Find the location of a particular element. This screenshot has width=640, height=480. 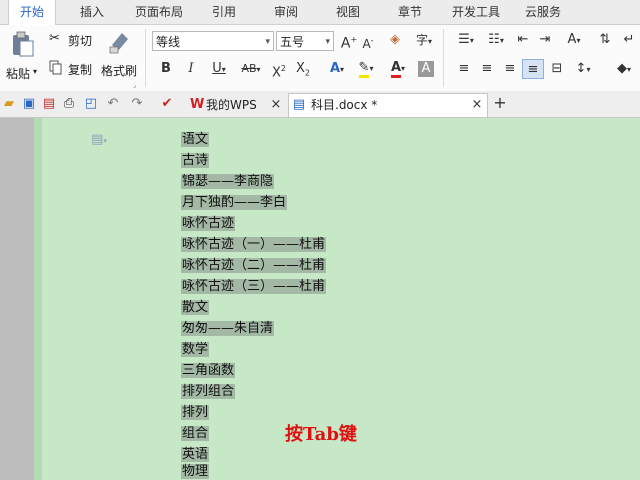

font-size-select: 五号 ▾ is located at coordinates (305, 41).